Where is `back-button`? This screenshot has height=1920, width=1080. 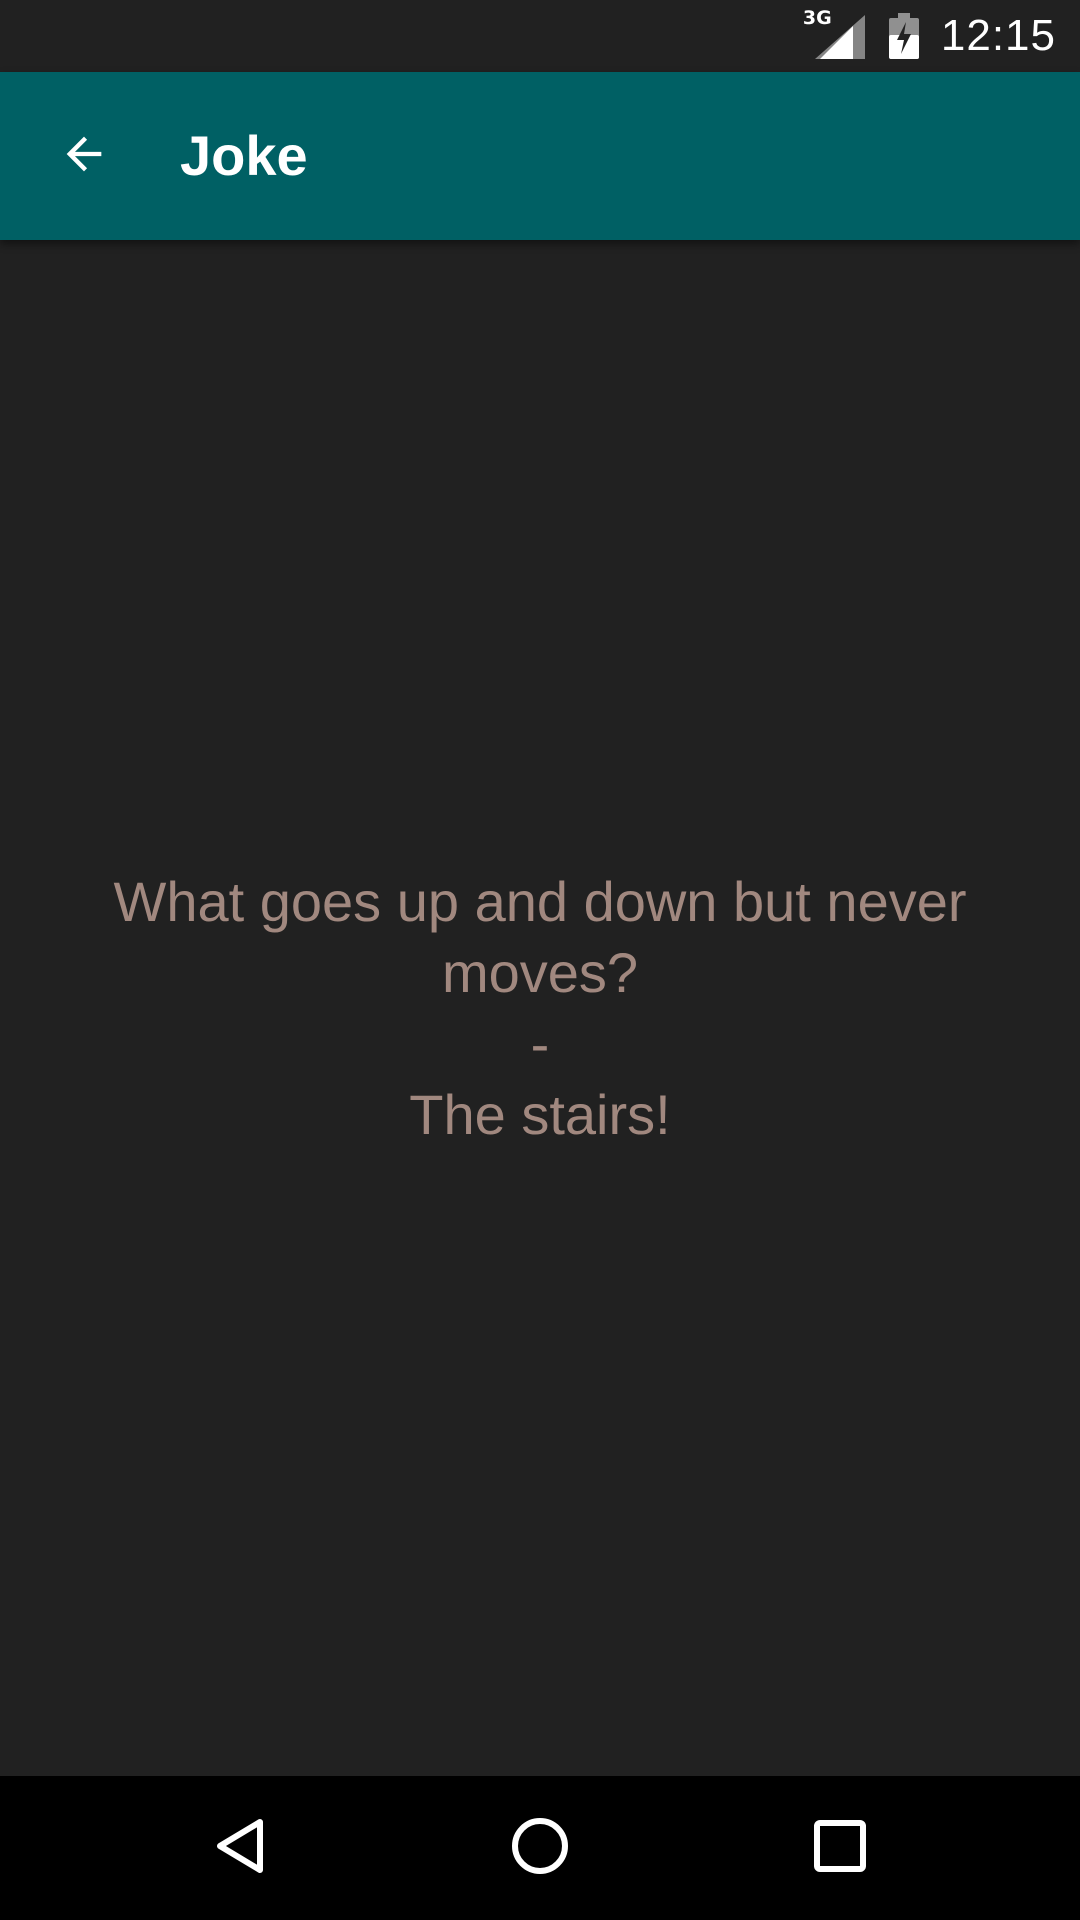 back-button is located at coordinates (84, 156).